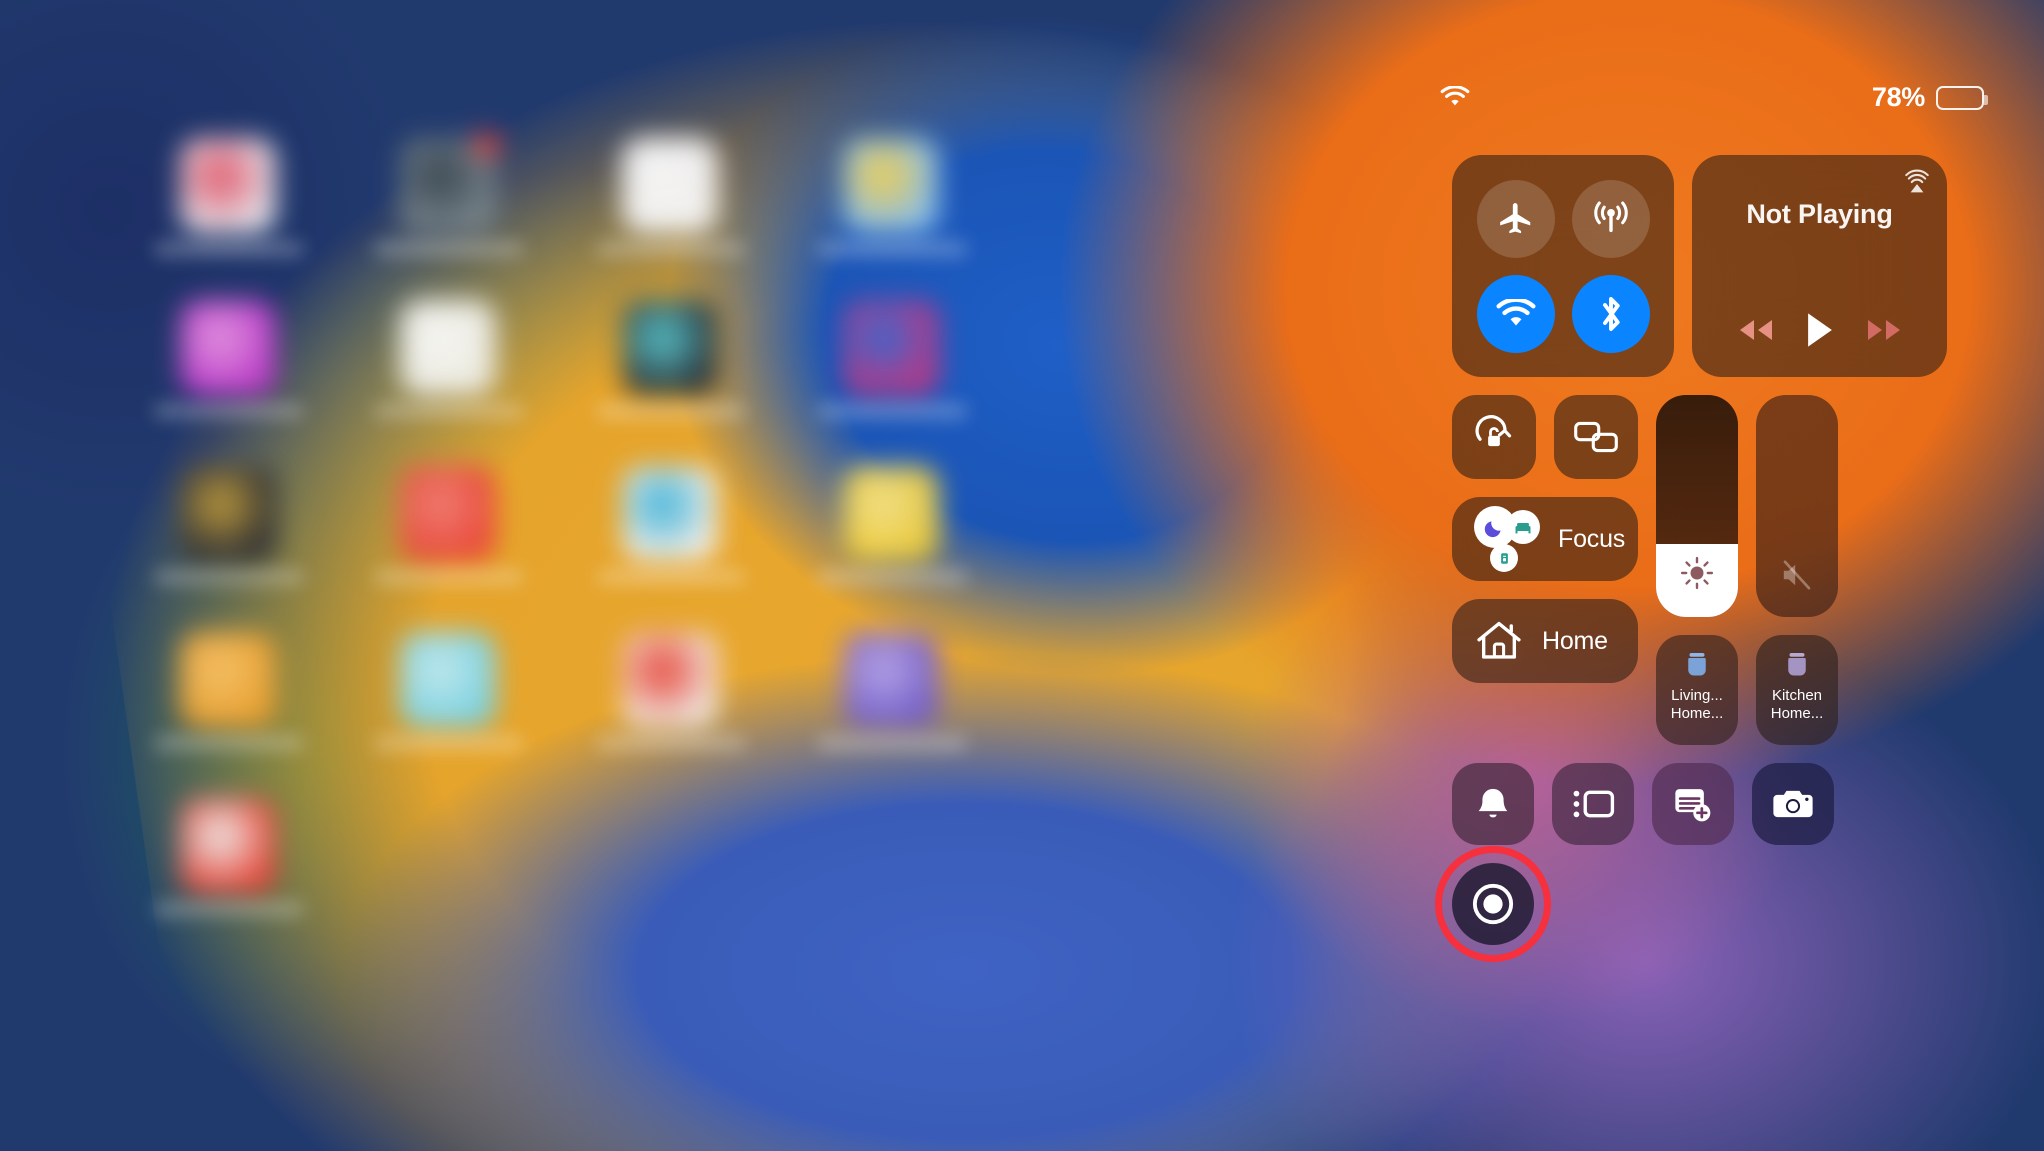  I want to click on quick-note-button, so click(1693, 804).